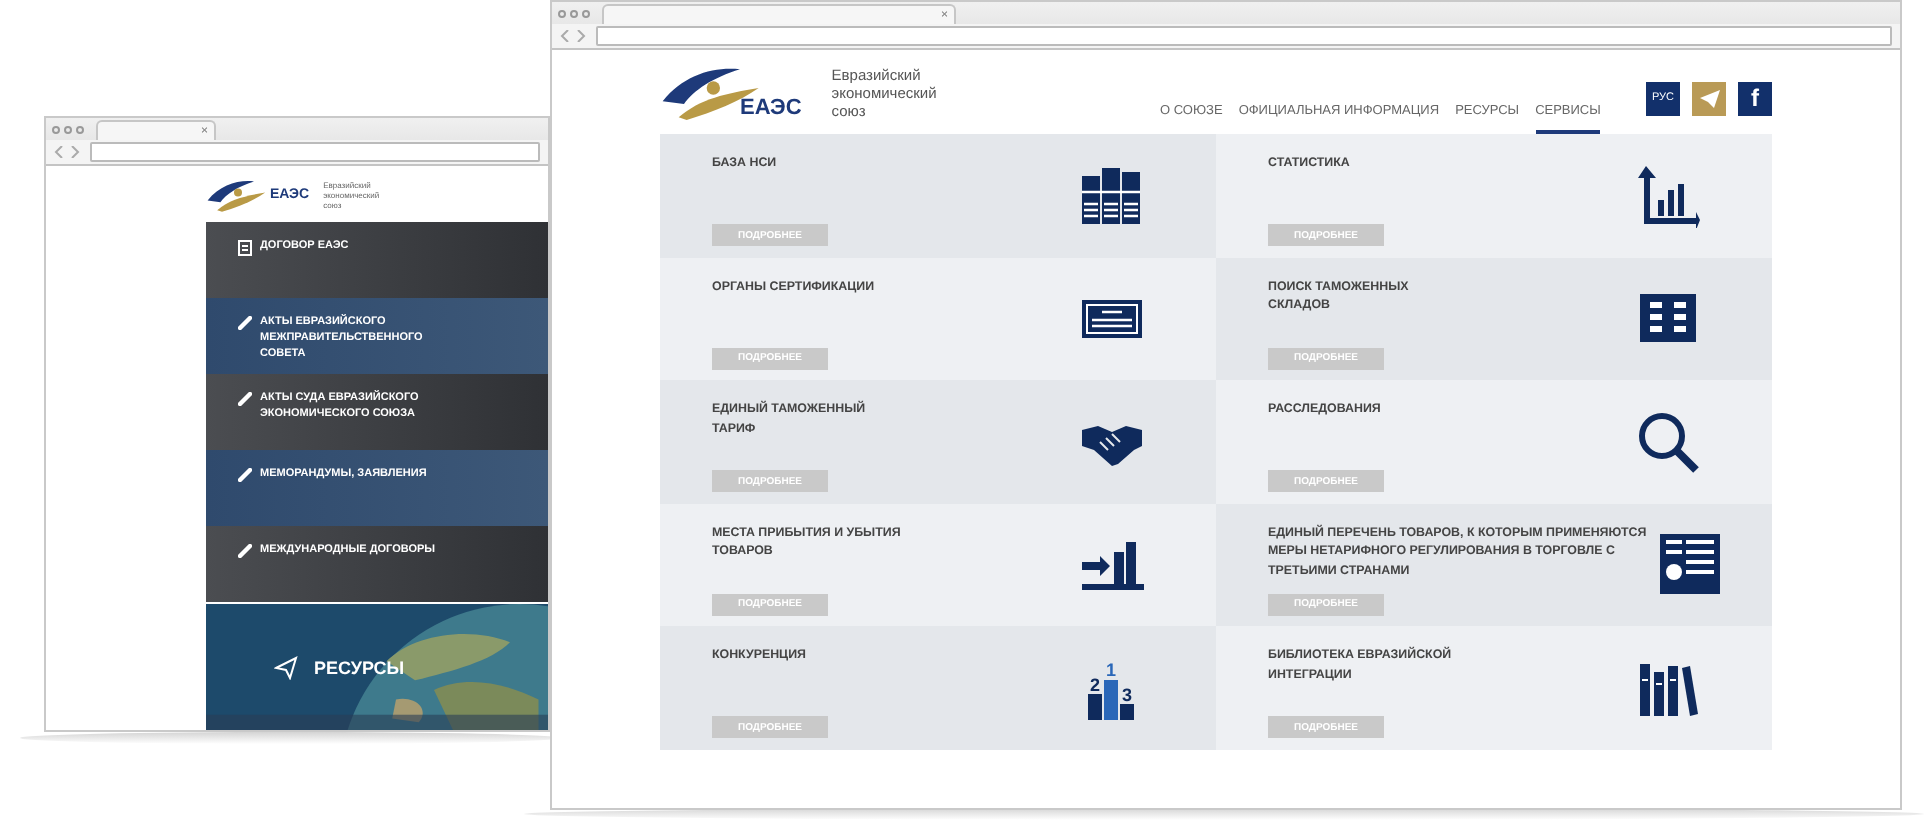  I want to click on logo-text: ЕАЭС, so click(771, 108).